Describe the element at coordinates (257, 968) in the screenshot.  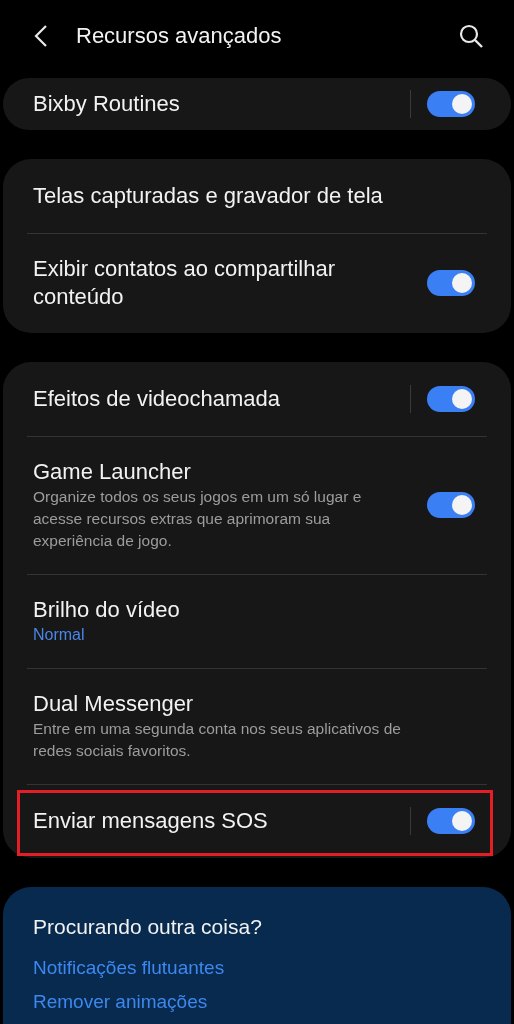
I see `suggestion-link: Notificações flutuantes` at that location.